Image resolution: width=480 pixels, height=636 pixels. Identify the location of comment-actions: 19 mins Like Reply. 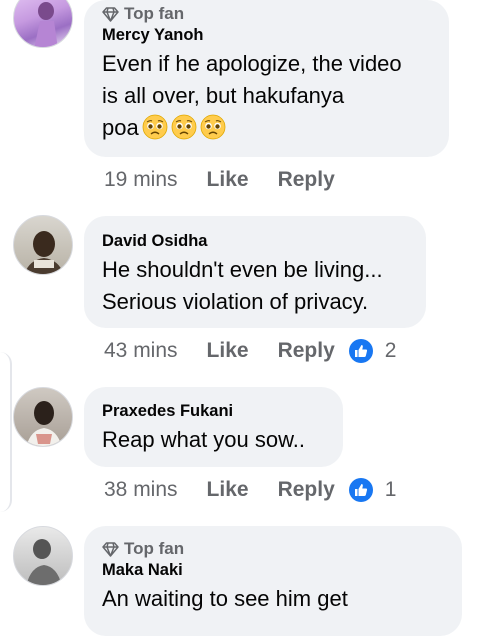
(226, 180).